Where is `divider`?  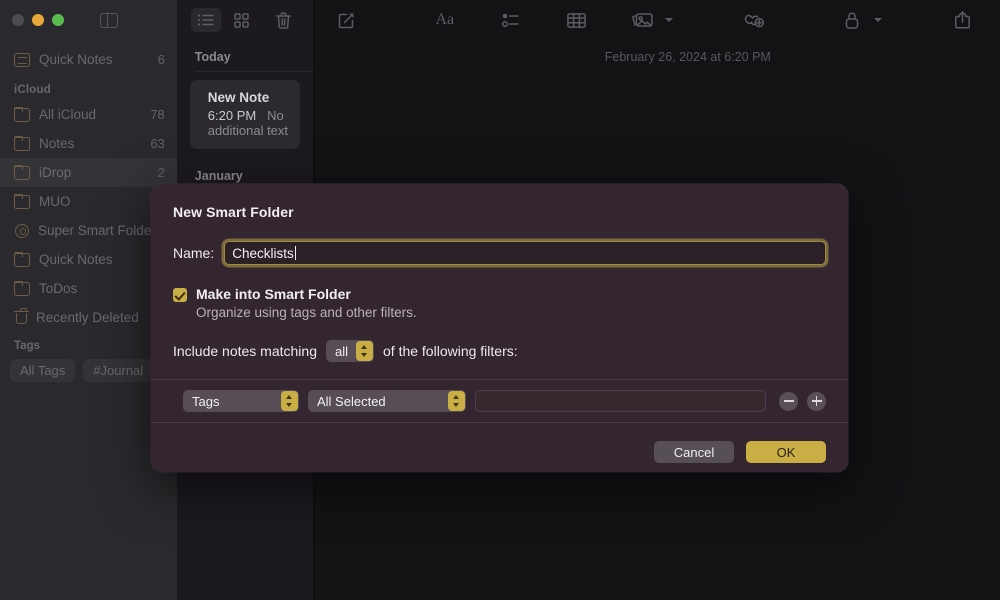 divider is located at coordinates (499, 422).